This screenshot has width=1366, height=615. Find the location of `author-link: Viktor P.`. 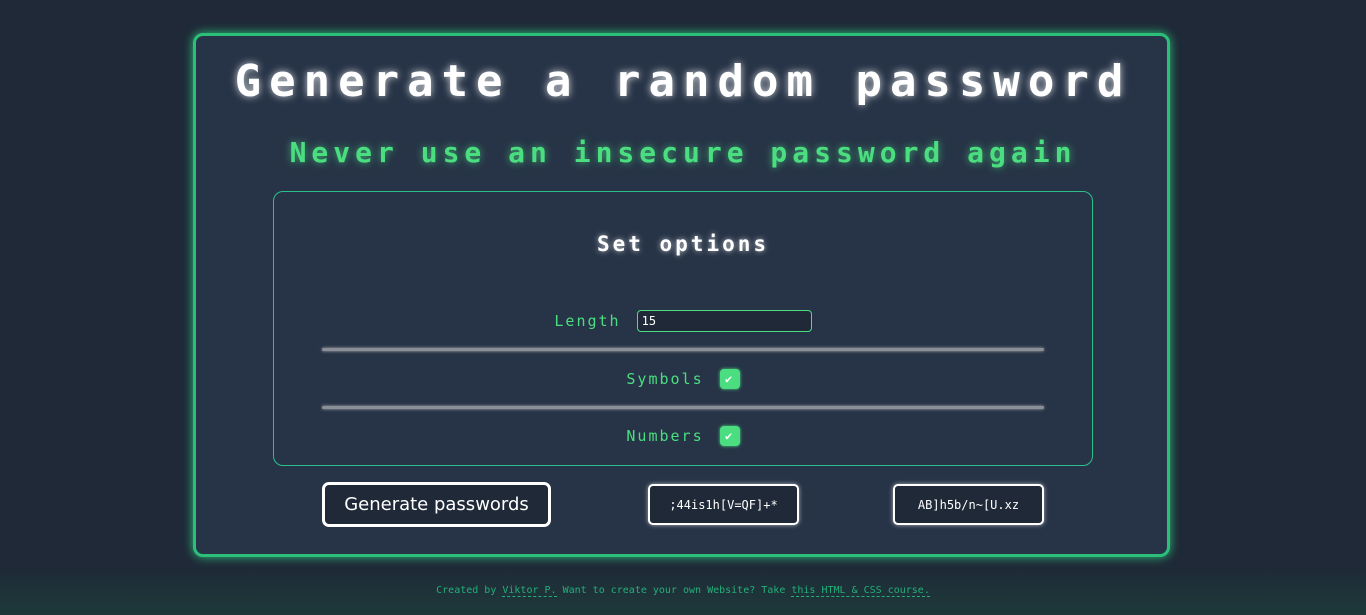

author-link: Viktor P. is located at coordinates (529, 591).